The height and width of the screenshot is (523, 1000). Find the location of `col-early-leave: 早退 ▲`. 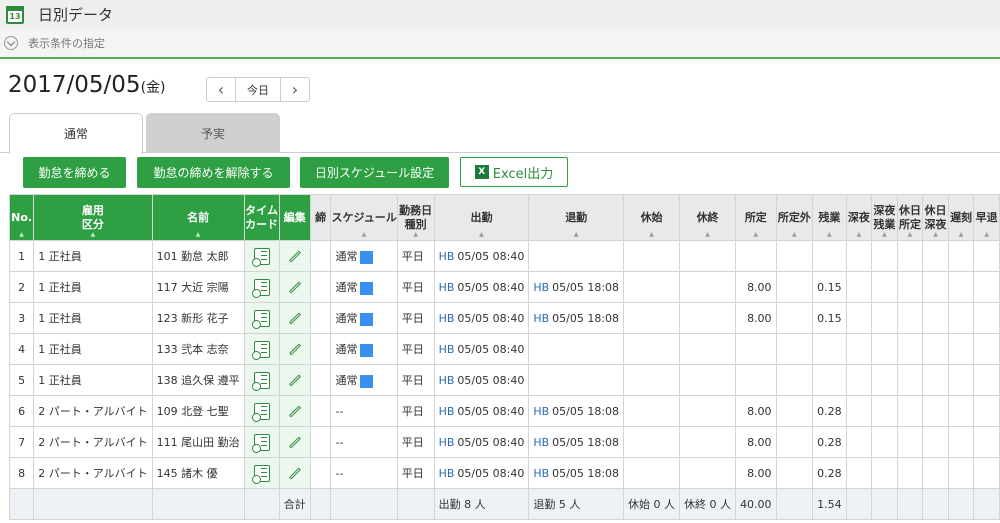

col-early-leave: 早退 ▲ is located at coordinates (986, 217).